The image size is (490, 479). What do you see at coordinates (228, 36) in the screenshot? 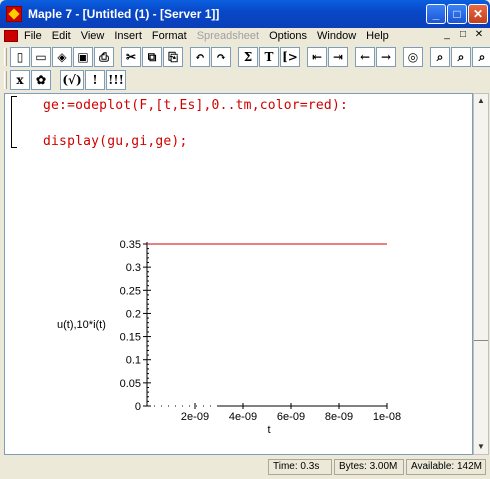
I see `menu-spreadsheet: Spreadsheet` at bounding box center [228, 36].